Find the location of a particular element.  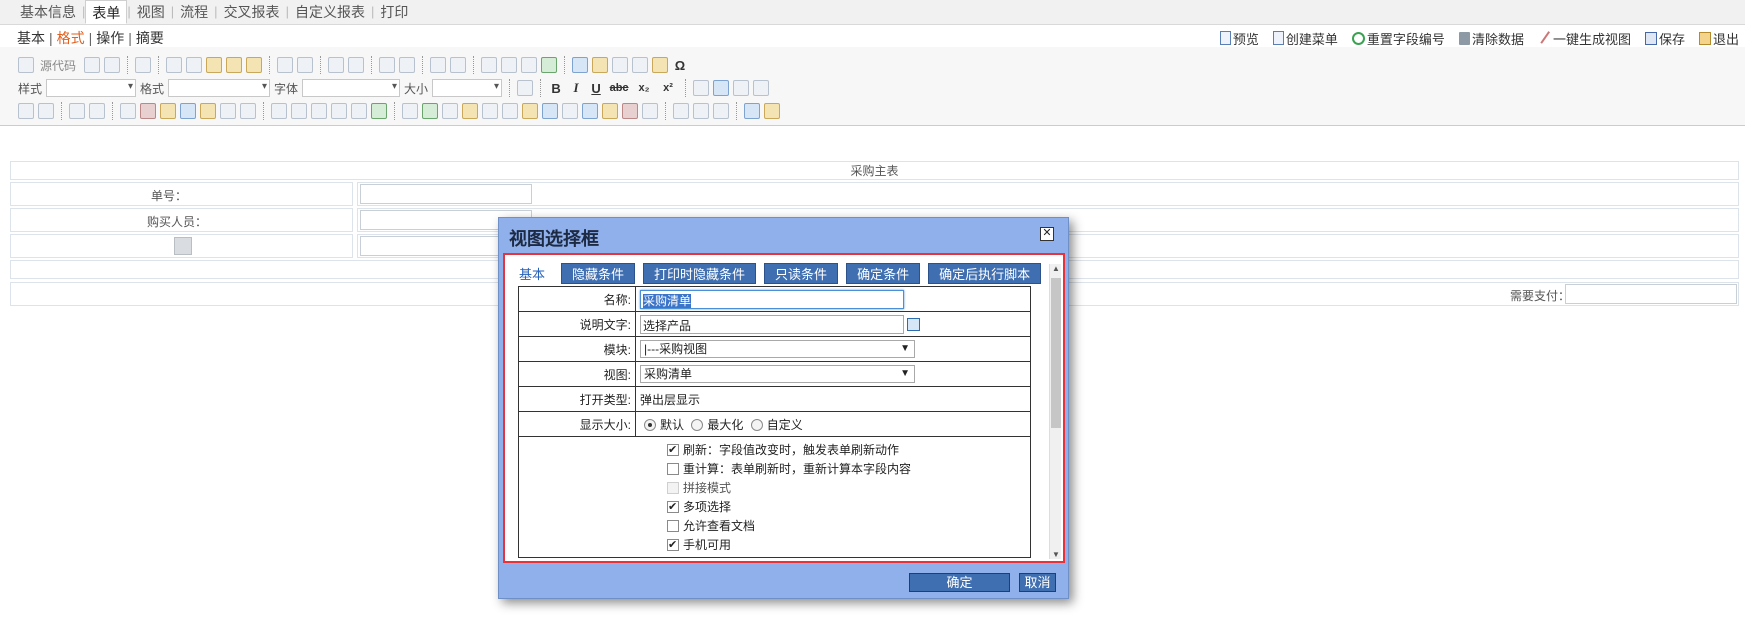

align-left-icon is located at coordinates (701, 88).